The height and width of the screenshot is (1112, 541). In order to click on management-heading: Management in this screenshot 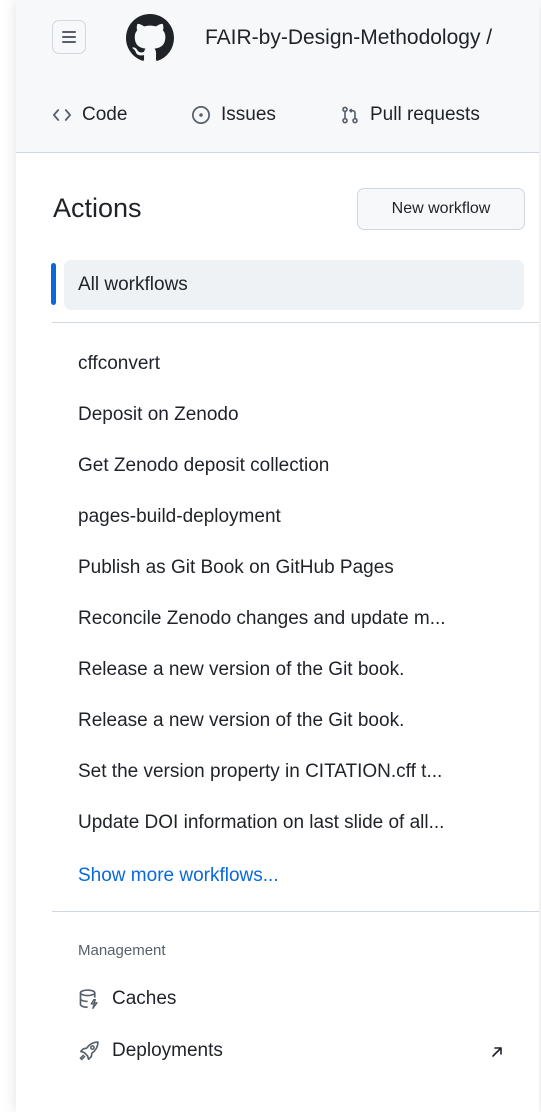, I will do `click(122, 950)`.